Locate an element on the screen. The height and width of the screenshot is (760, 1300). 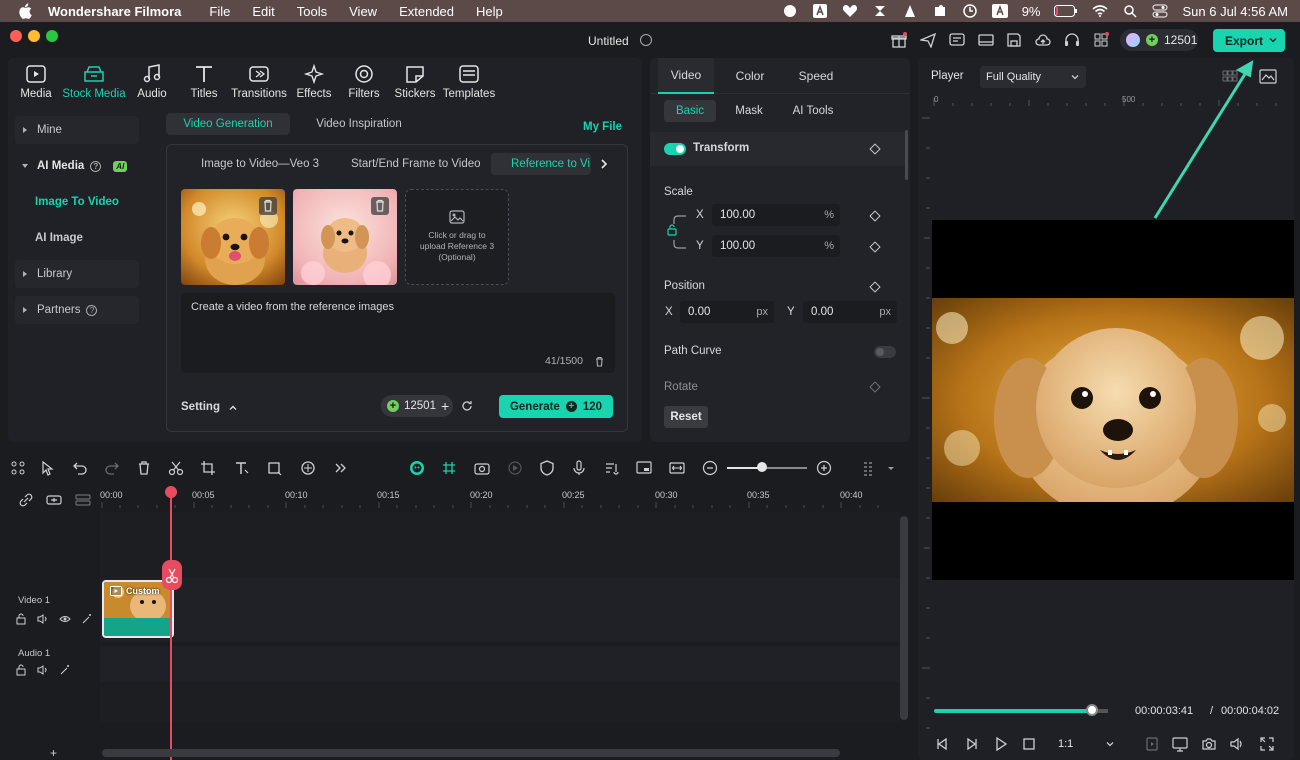
stop-icon is located at coordinates (1029, 744).